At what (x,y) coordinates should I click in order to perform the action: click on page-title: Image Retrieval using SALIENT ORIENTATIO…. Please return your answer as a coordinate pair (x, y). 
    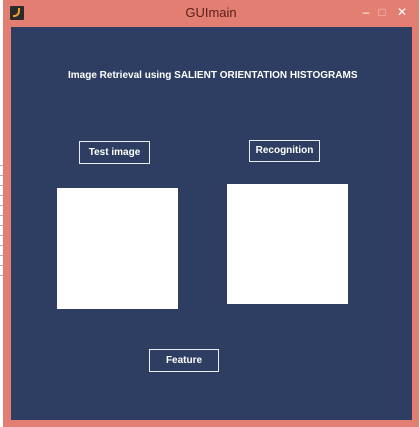
    Looking at the image, I should click on (213, 75).